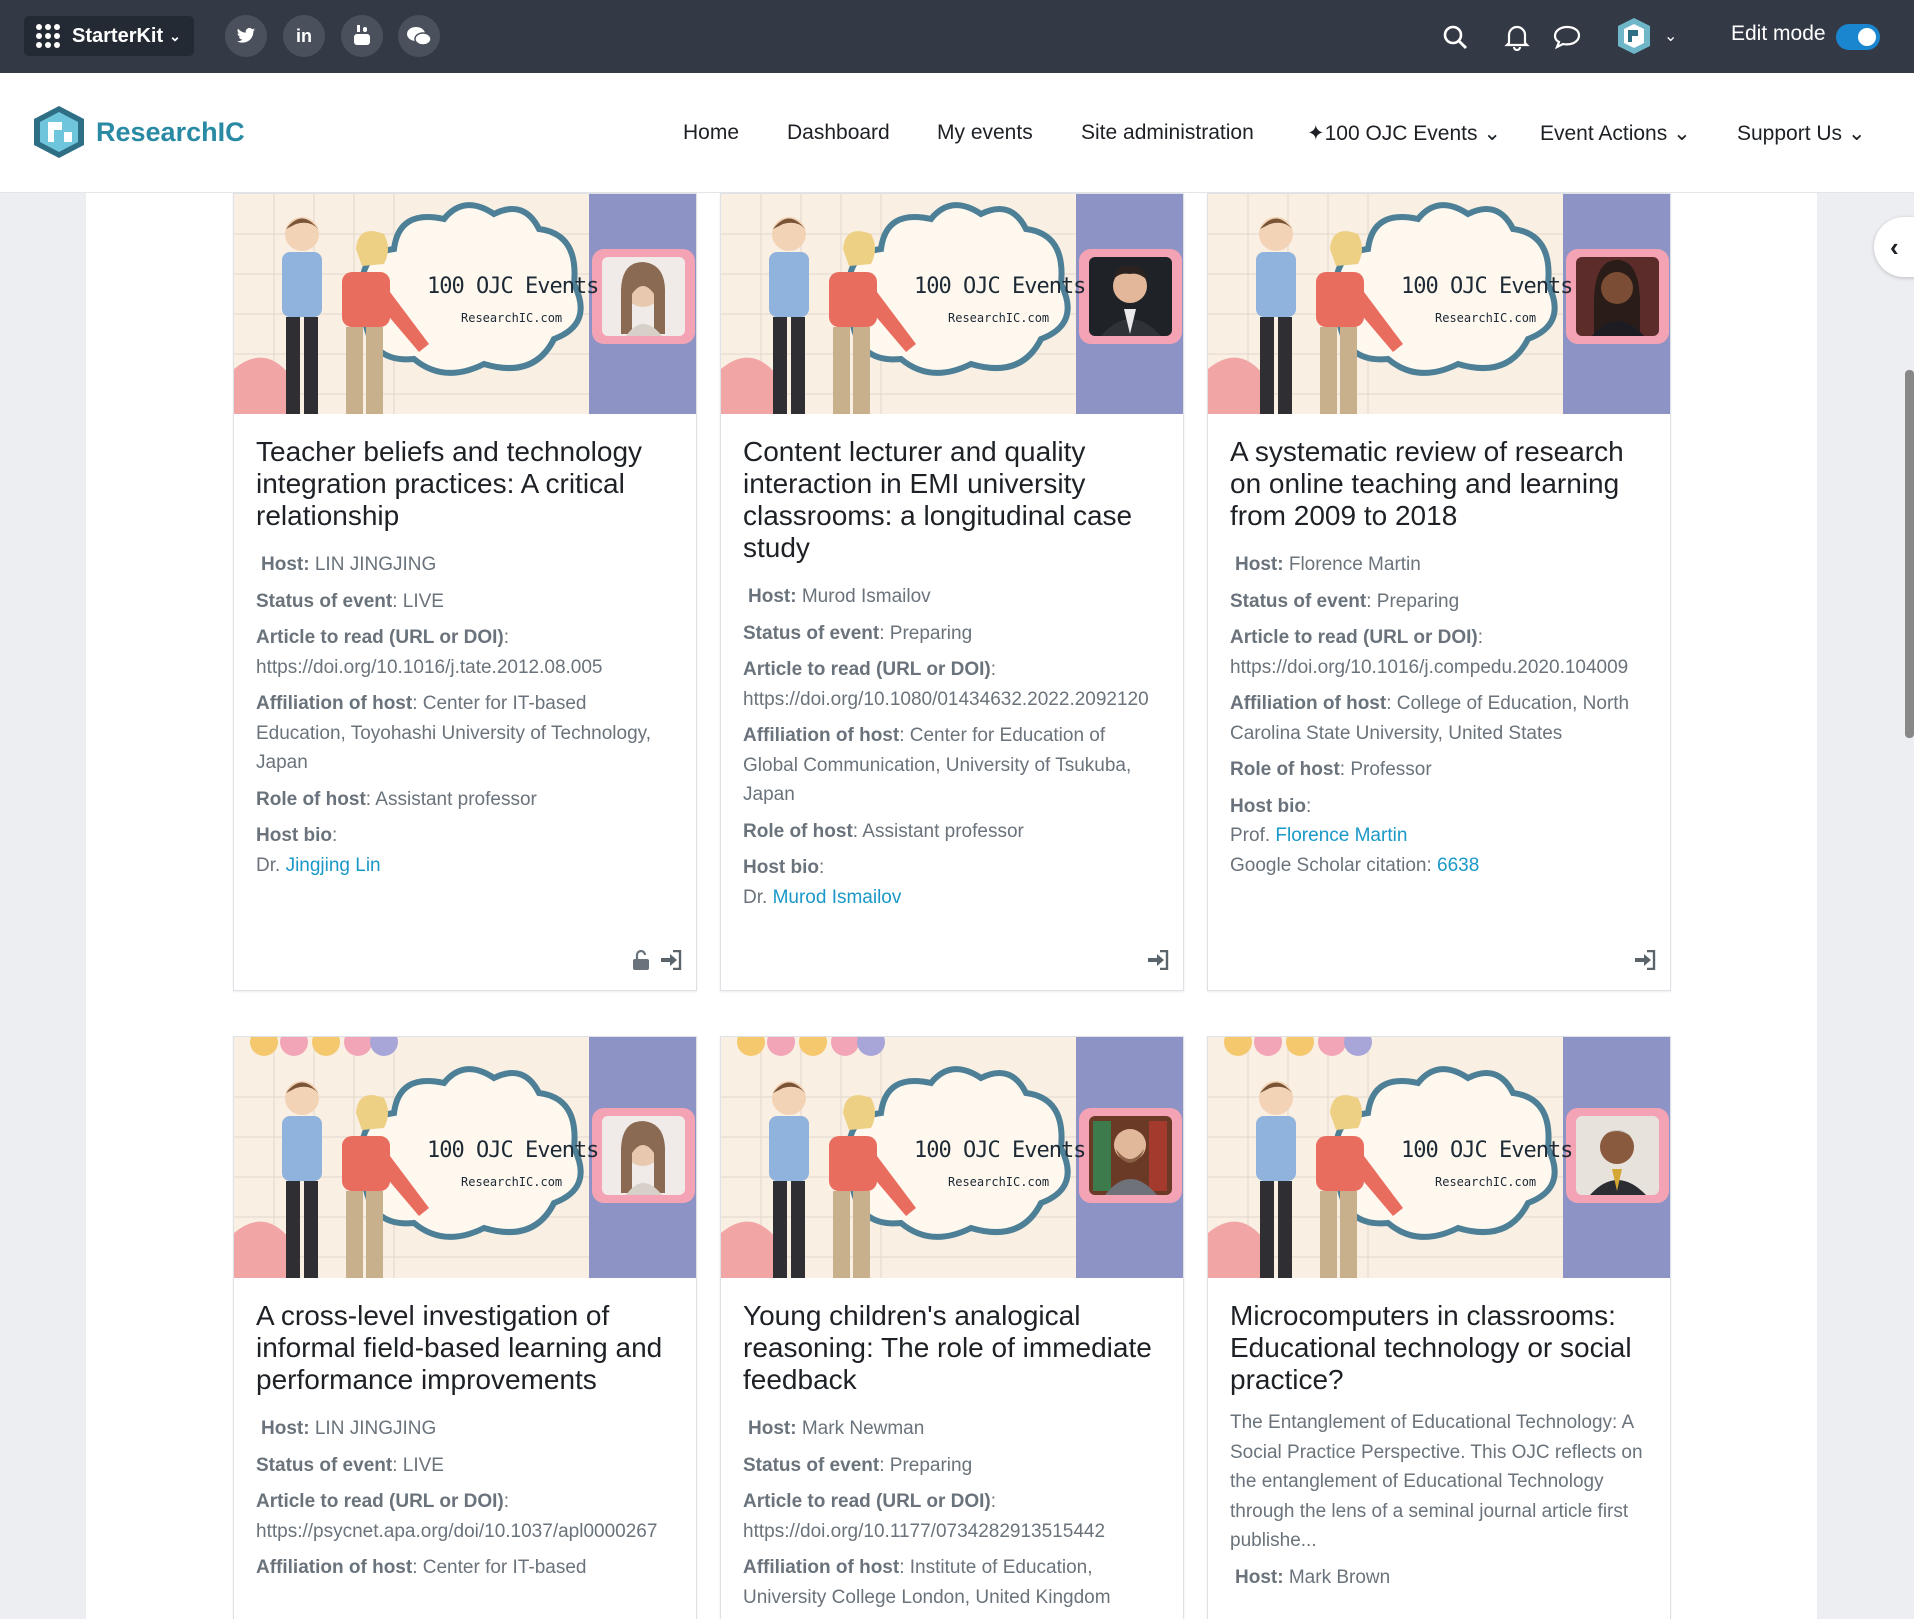  Describe the element at coordinates (711, 133) in the screenshot. I see `nav-home: Home` at that location.